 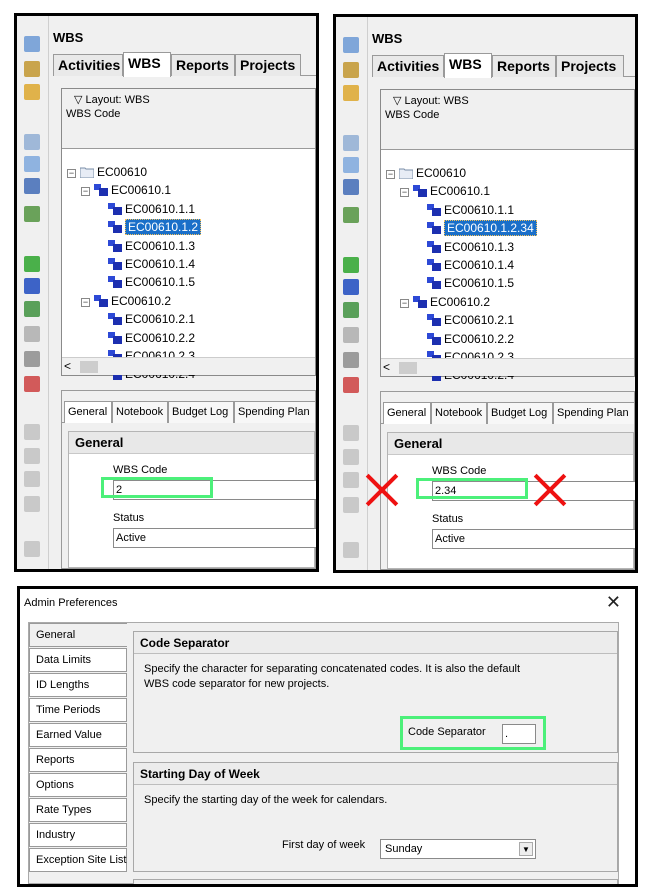 What do you see at coordinates (78, 785) in the screenshot?
I see `nav-item: Options` at bounding box center [78, 785].